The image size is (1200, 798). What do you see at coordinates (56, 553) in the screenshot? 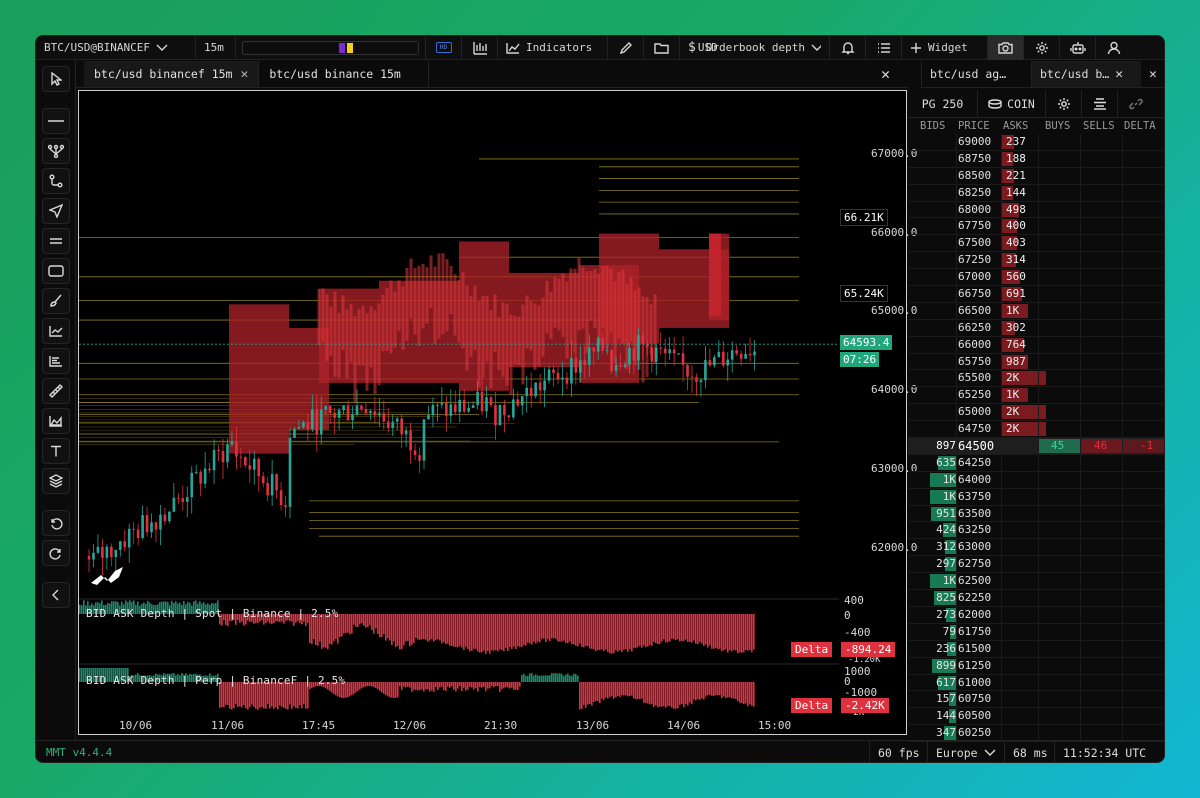
I see `redo-button` at bounding box center [56, 553].